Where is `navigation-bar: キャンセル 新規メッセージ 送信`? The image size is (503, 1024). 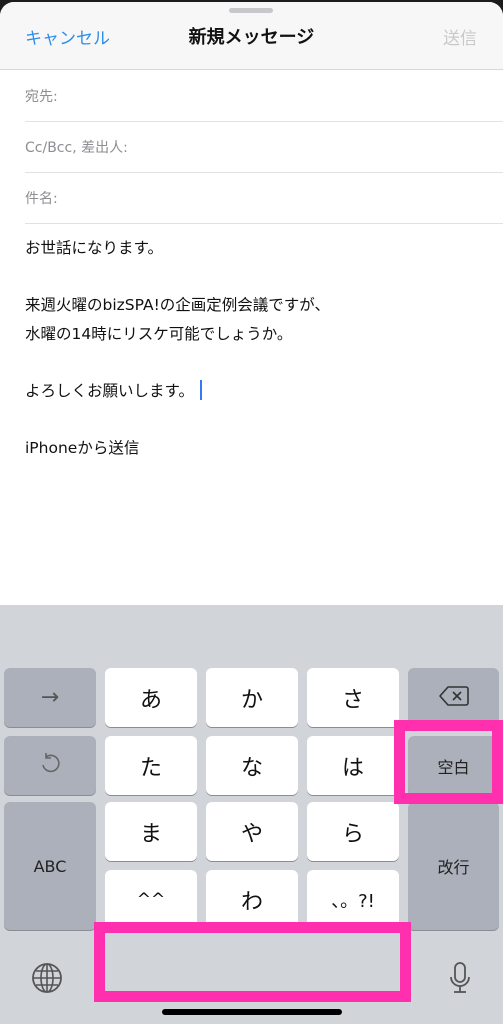
navigation-bar: キャンセル 新規メッセージ 送信 is located at coordinates (251, 36).